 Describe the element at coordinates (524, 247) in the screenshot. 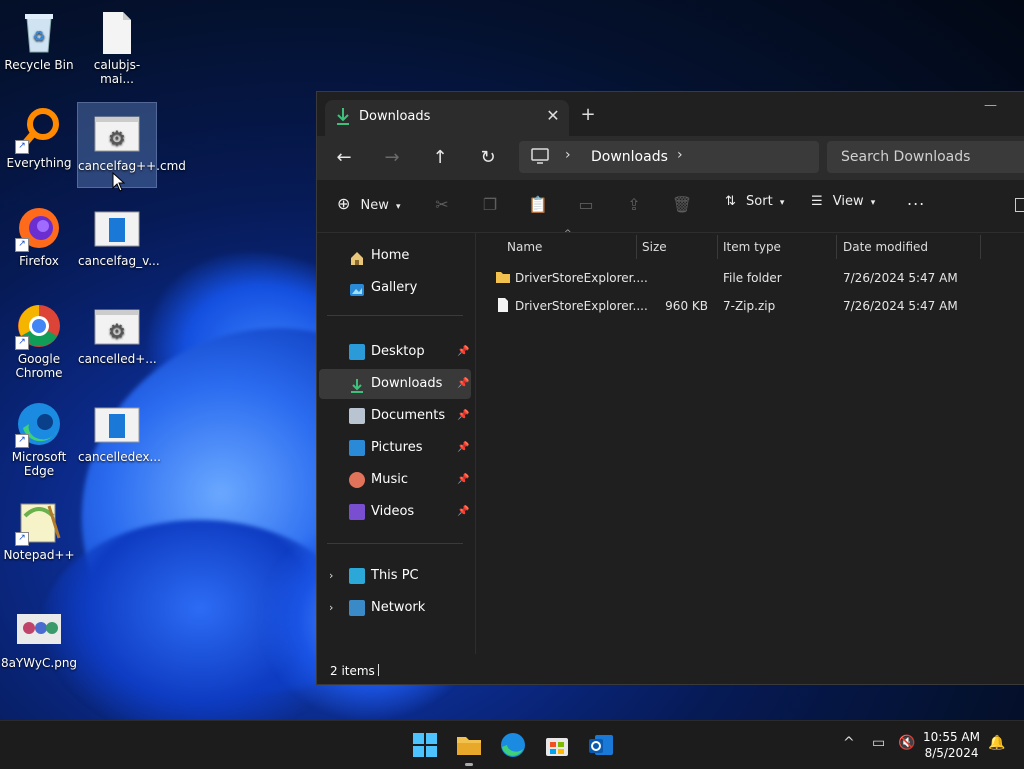

I see `column-name: Name` at that location.